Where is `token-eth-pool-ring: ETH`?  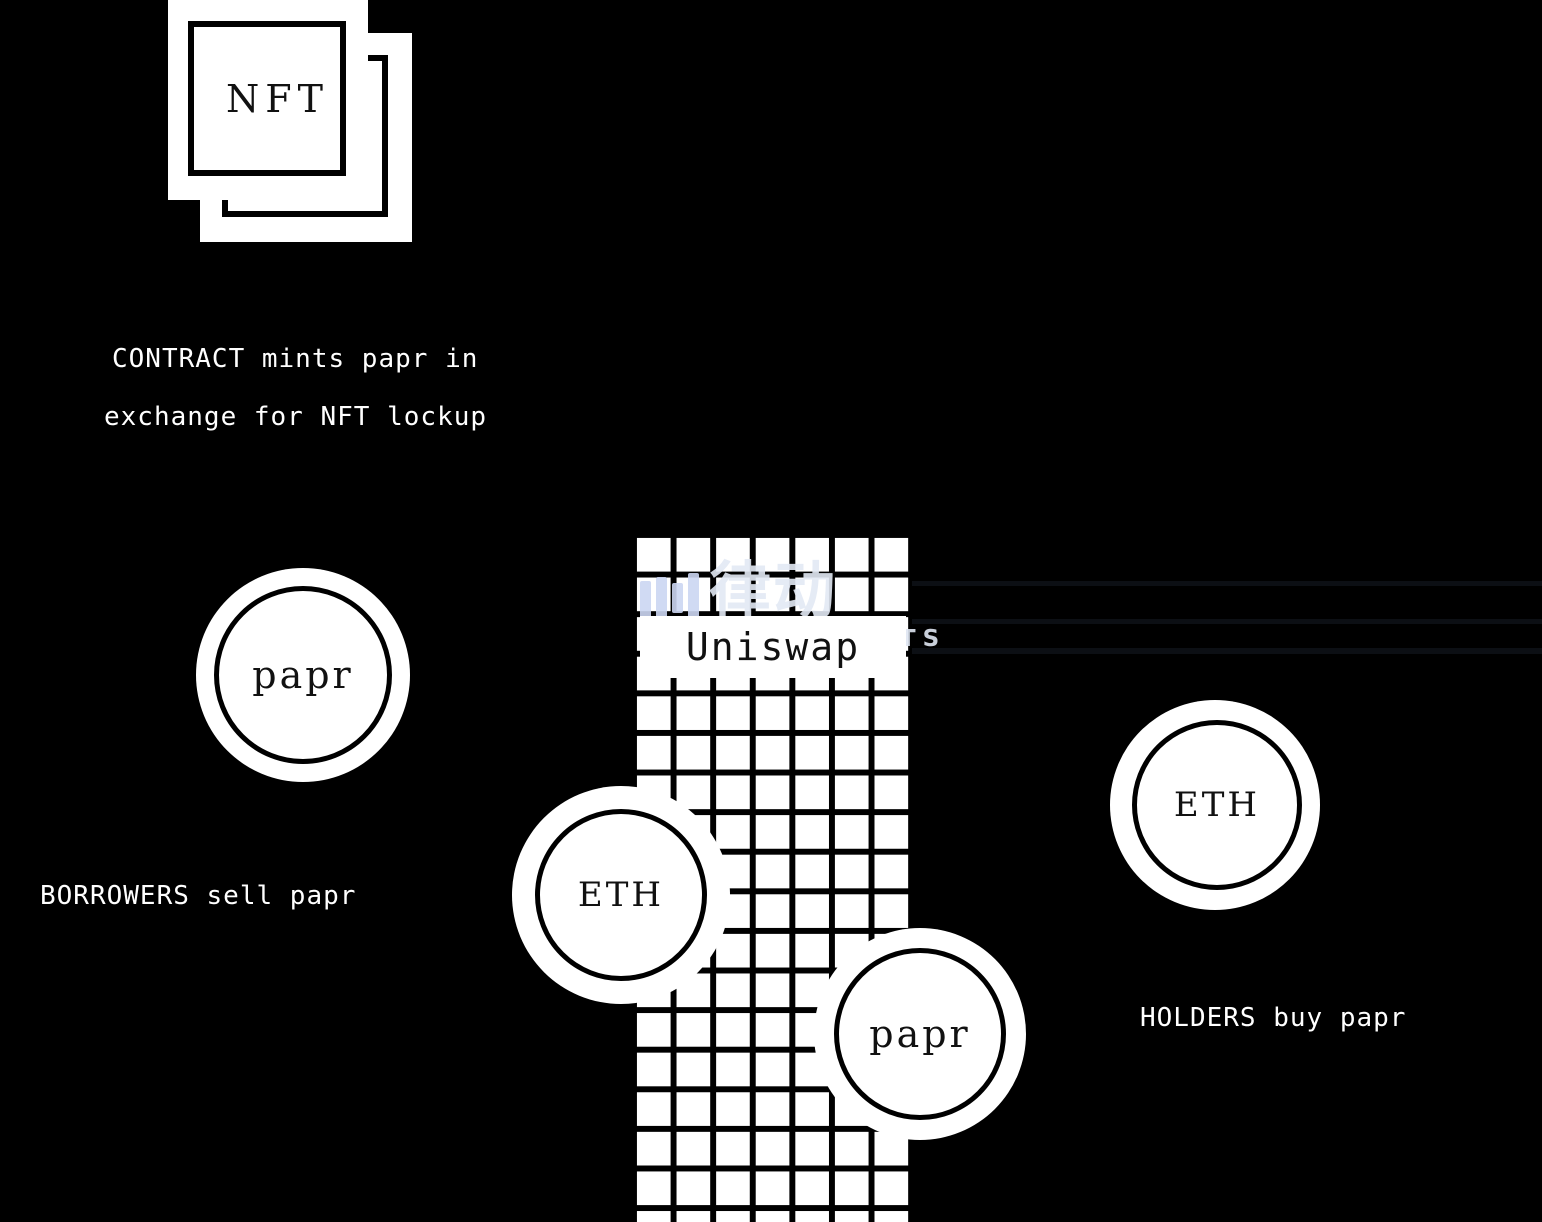 token-eth-pool-ring: ETH is located at coordinates (621, 895).